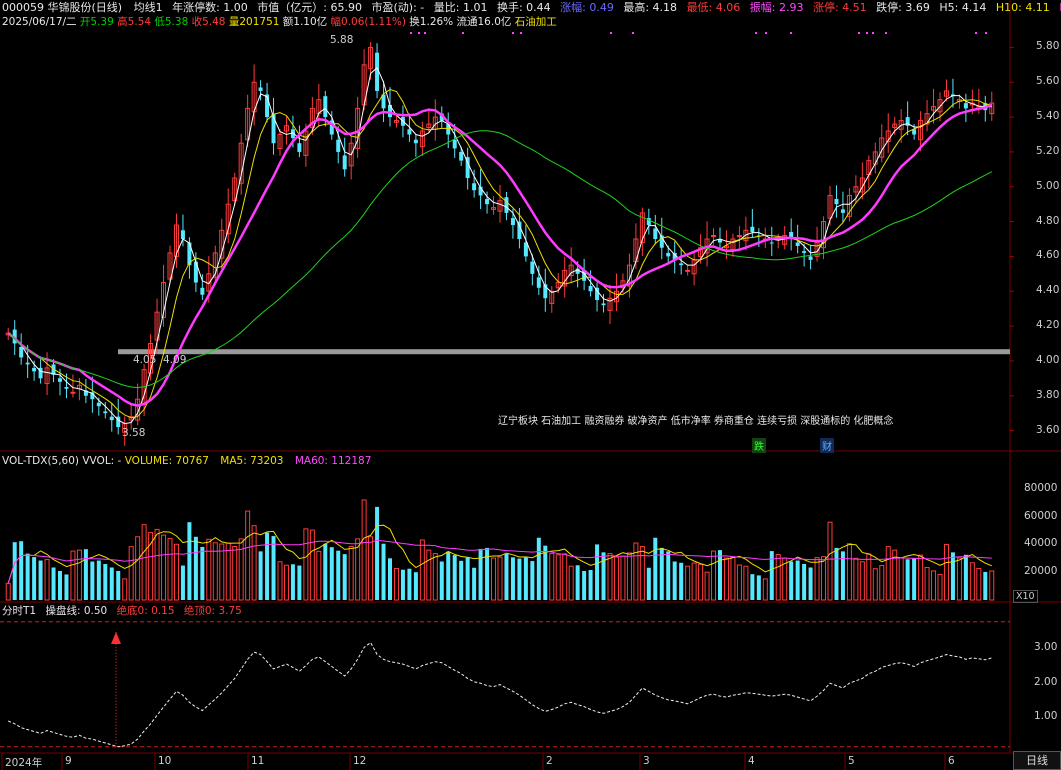 Image resolution: width=1061 pixels, height=770 pixels. What do you see at coordinates (1041, 515) in the screenshot?
I see `volume-tick-label: 60000` at bounding box center [1041, 515].